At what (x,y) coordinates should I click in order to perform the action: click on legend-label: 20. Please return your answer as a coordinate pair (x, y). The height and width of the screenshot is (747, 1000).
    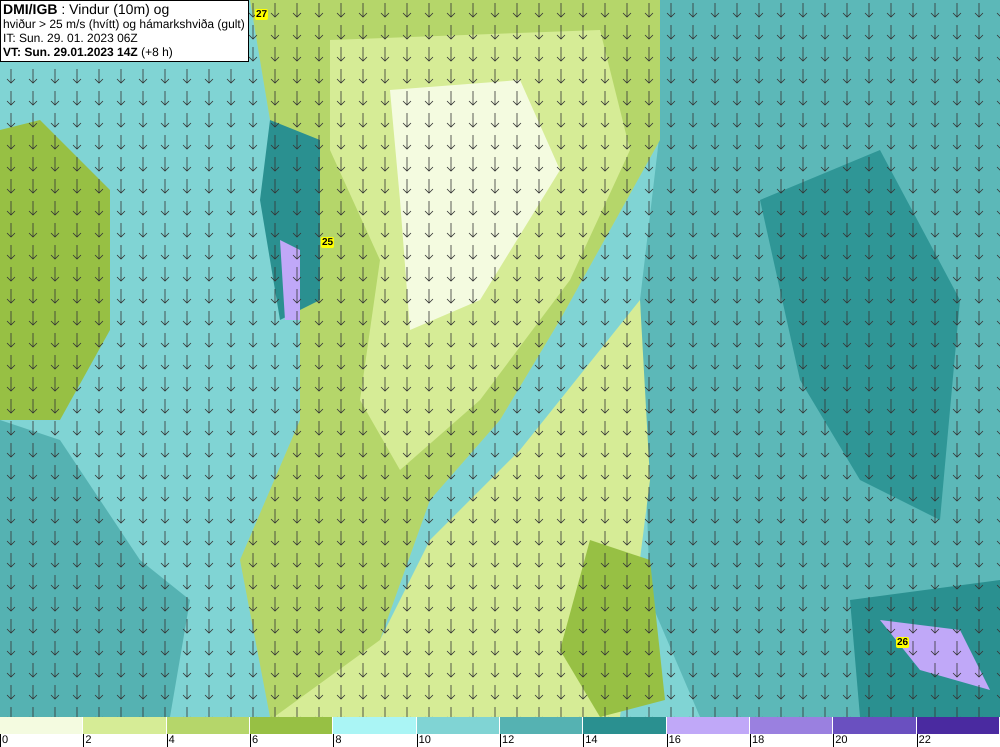
    Looking at the image, I should click on (841, 740).